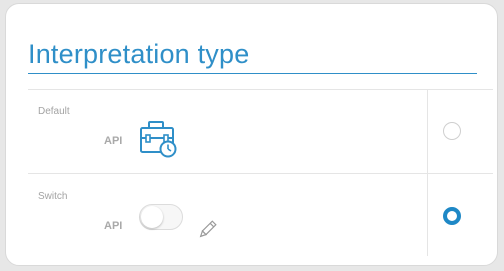 This screenshot has width=504, height=271. What do you see at coordinates (260, 89) in the screenshot?
I see `row-divider-top` at bounding box center [260, 89].